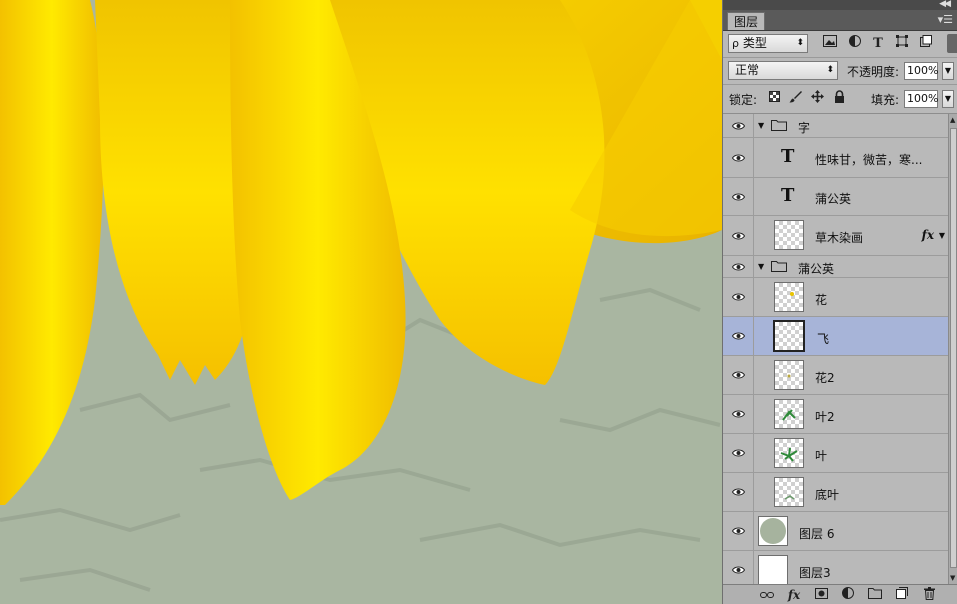 The image size is (957, 604). What do you see at coordinates (848, 595) in the screenshot?
I see `new-adjustment-layer-icon` at bounding box center [848, 595].